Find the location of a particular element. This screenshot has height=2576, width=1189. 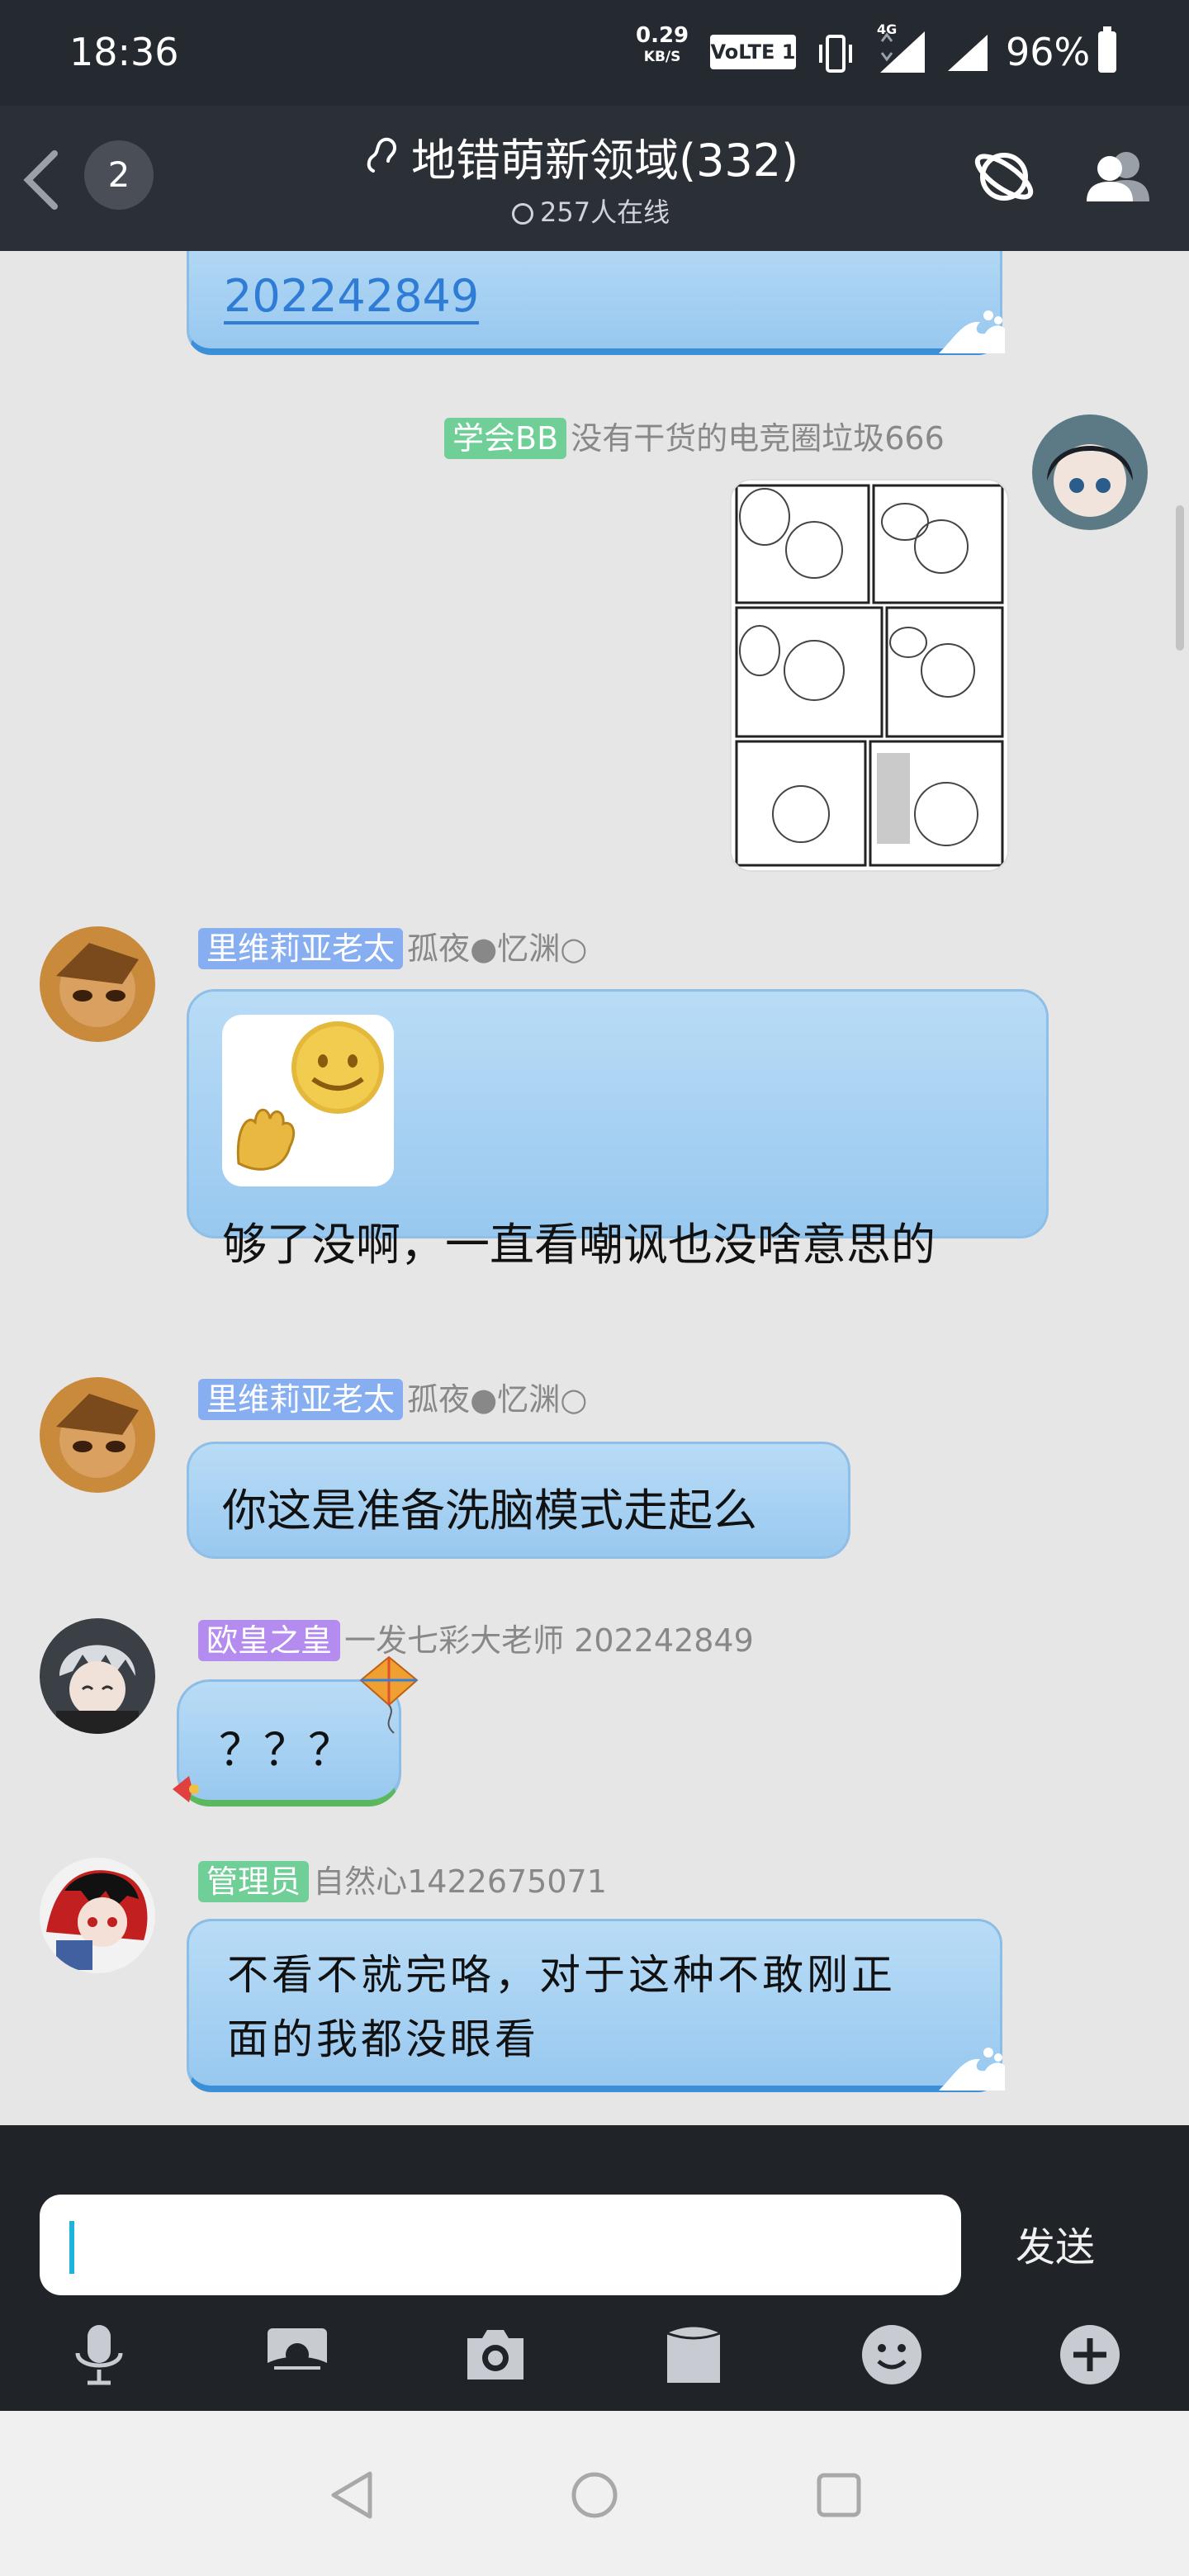

sender-name: 自然心1422675071 is located at coordinates (460, 1881).